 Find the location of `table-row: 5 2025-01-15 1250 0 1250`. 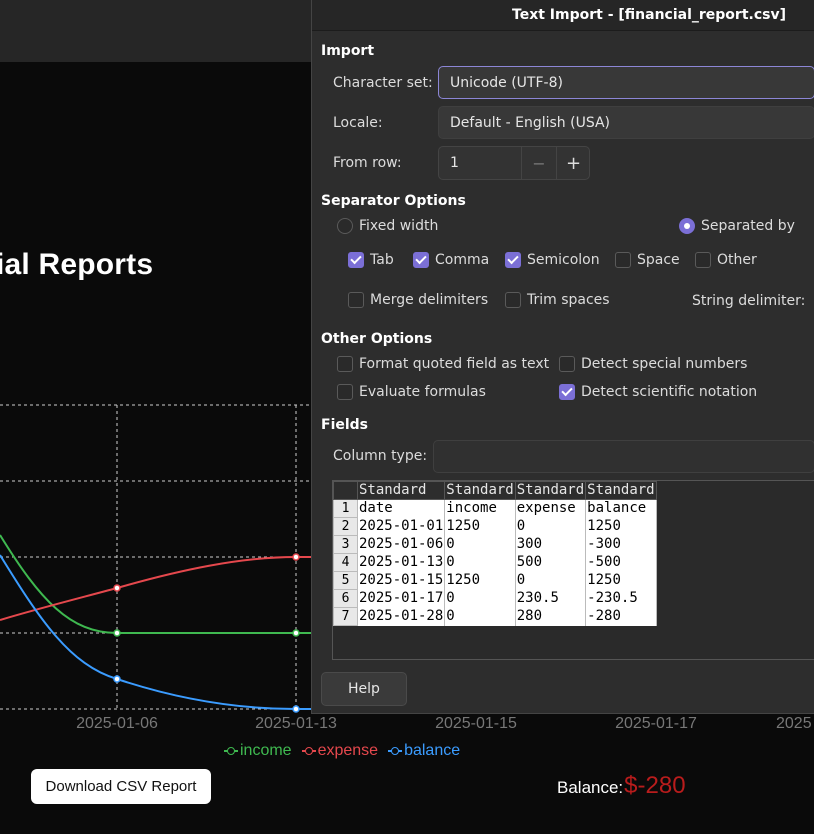

table-row: 5 2025-01-15 1250 0 1250 is located at coordinates (495, 580).